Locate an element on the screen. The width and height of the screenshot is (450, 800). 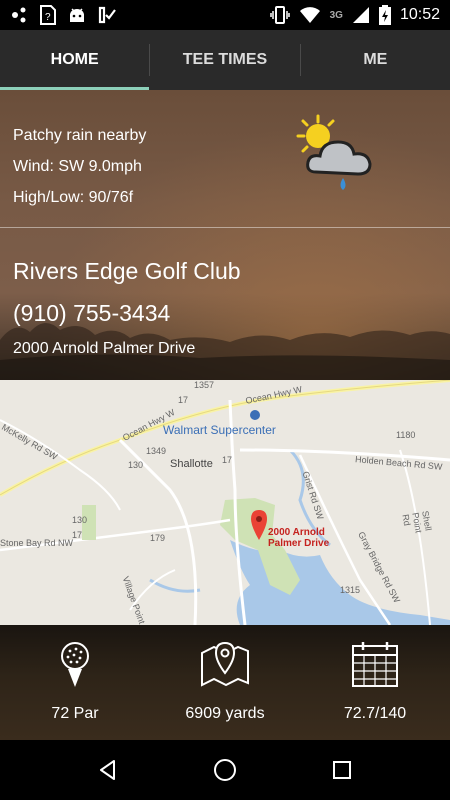
weather-condition: Patchy rain nearby is located at coordinates (80, 135).